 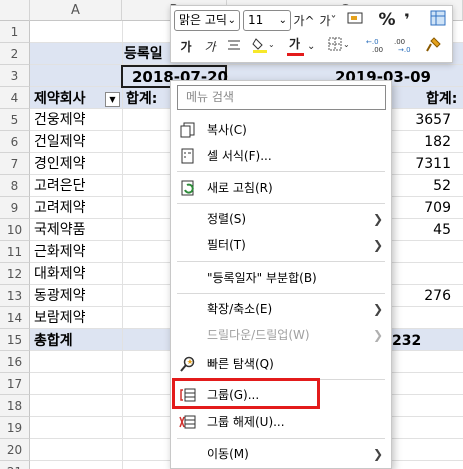 What do you see at coordinates (437, 208) in the screenshot?
I see `cell-value: 709` at bounding box center [437, 208].